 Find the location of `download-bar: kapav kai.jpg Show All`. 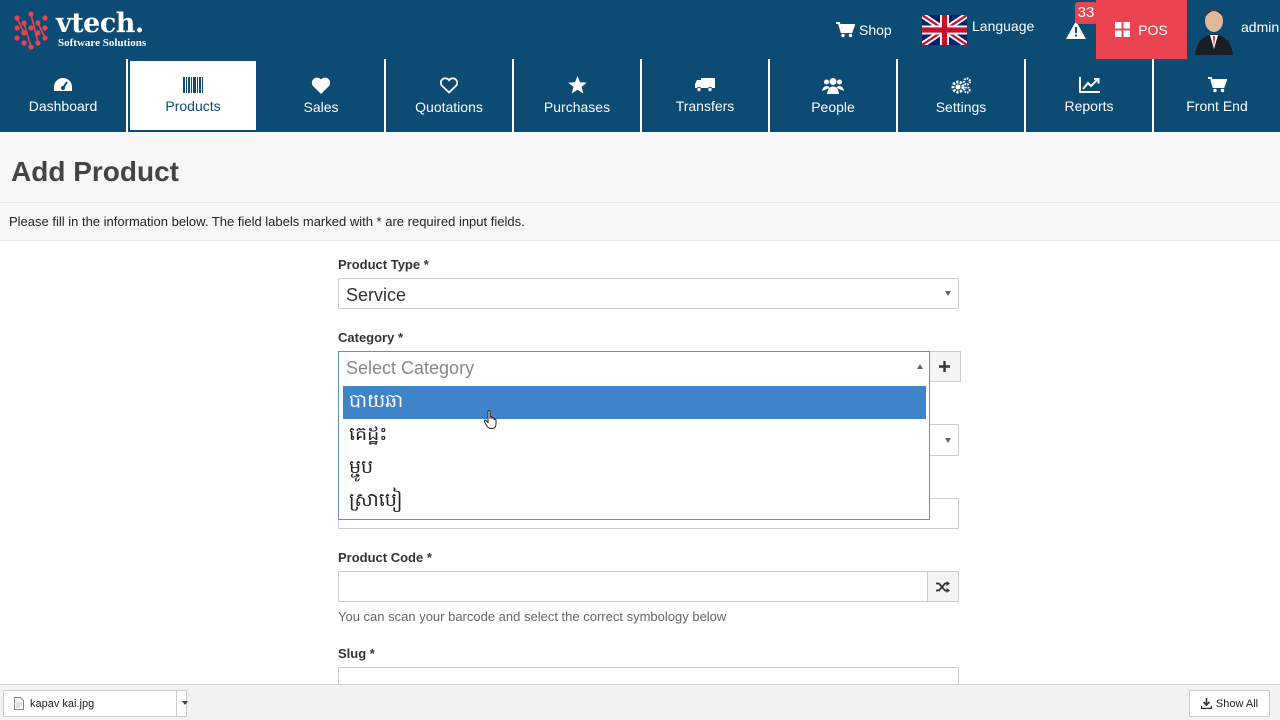

download-bar: kapav kai.jpg Show All is located at coordinates (640, 702).